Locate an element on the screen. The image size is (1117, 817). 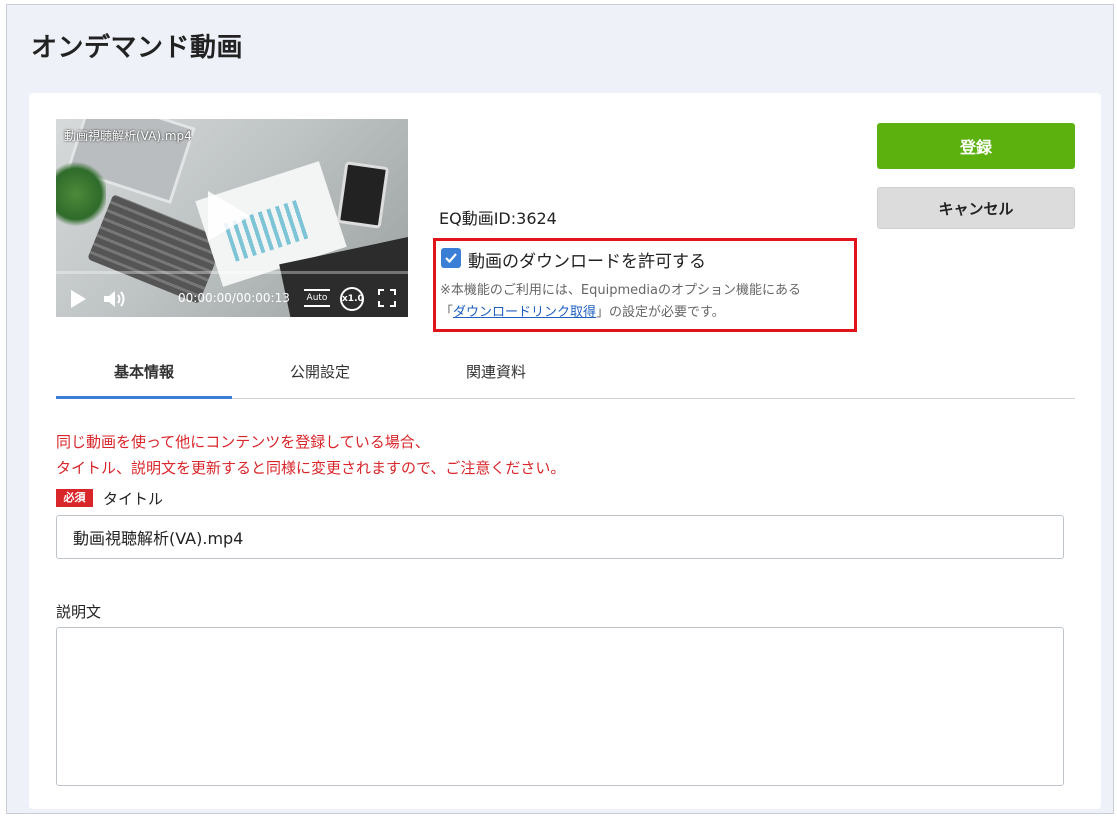
page-title: オンデマンド動画 is located at coordinates (137, 48).